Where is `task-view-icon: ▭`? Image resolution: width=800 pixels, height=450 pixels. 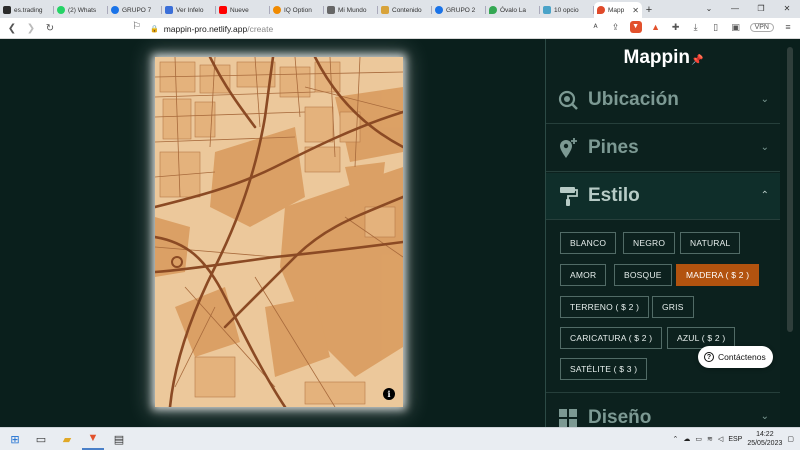 task-view-icon: ▭ is located at coordinates (41, 439).